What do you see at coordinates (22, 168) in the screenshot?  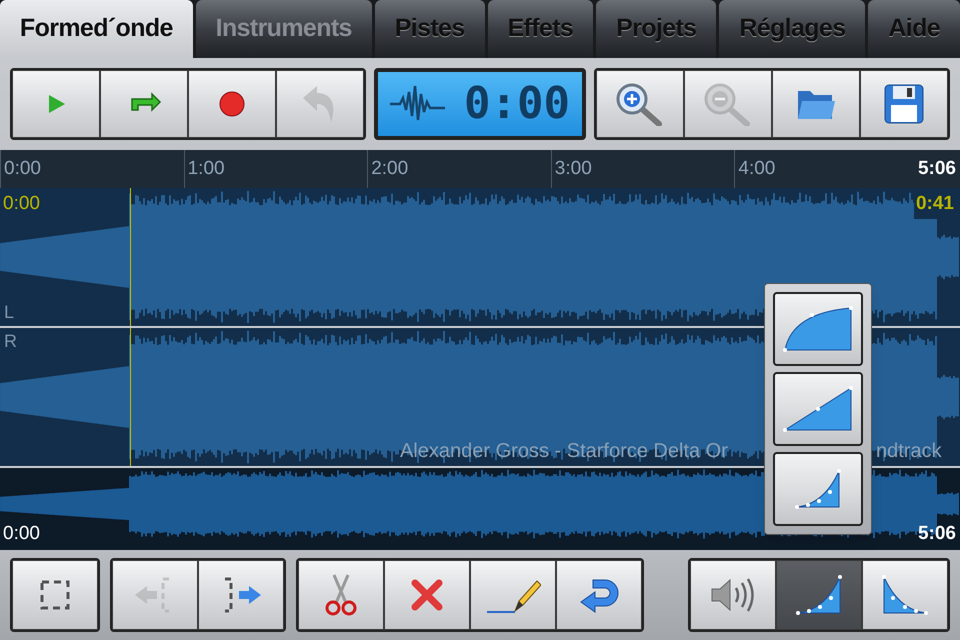 I see `ruler-label: 0:00` at bounding box center [22, 168].